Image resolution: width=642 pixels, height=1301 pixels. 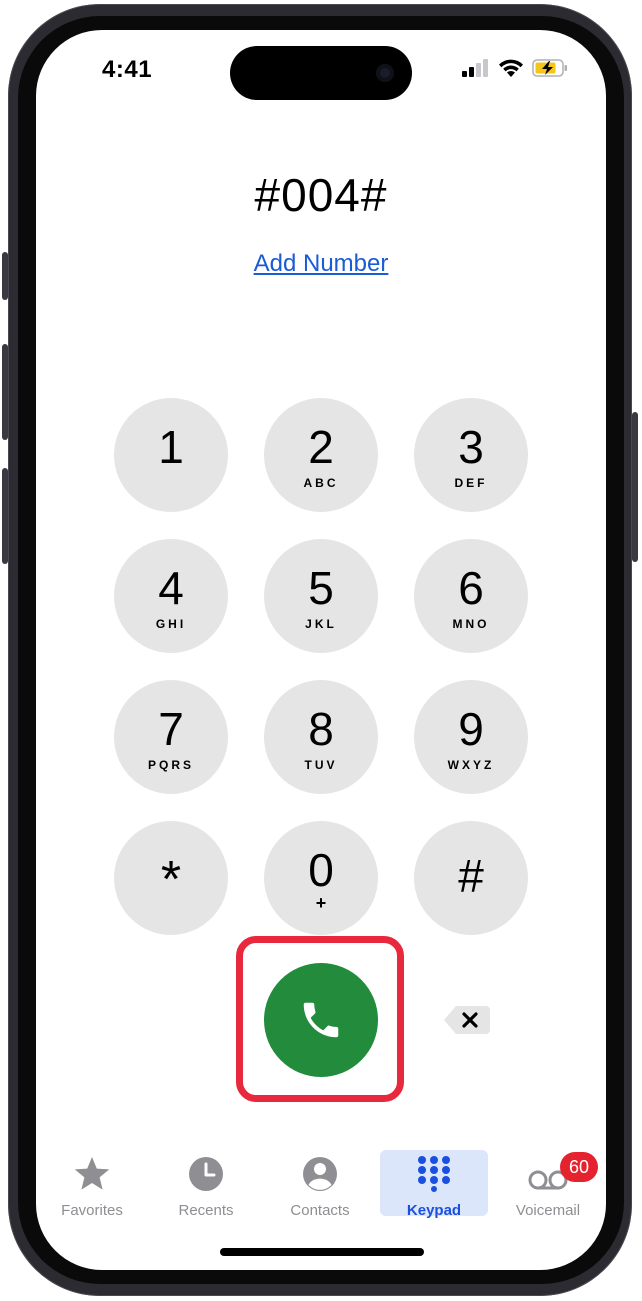 I want to click on key-digit: 9, so click(x=471, y=729).